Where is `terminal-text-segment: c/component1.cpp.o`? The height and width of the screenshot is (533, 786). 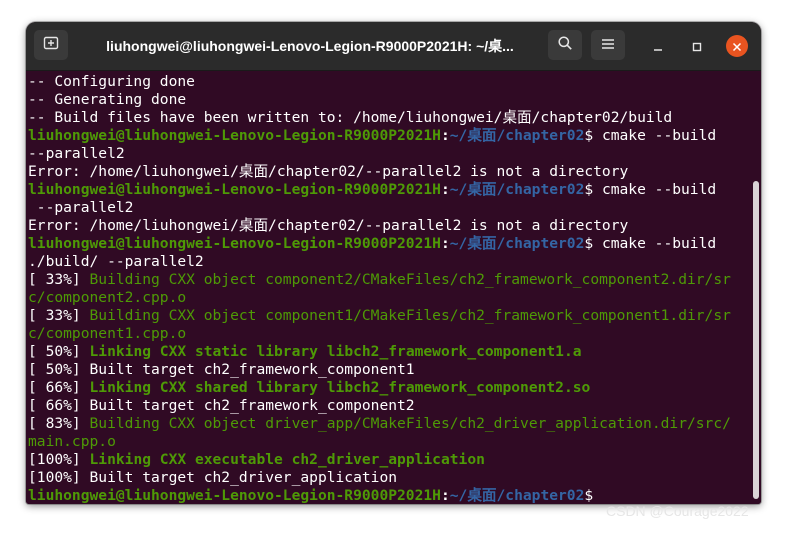 terminal-text-segment: c/component1.cpp.o is located at coordinates (107, 333).